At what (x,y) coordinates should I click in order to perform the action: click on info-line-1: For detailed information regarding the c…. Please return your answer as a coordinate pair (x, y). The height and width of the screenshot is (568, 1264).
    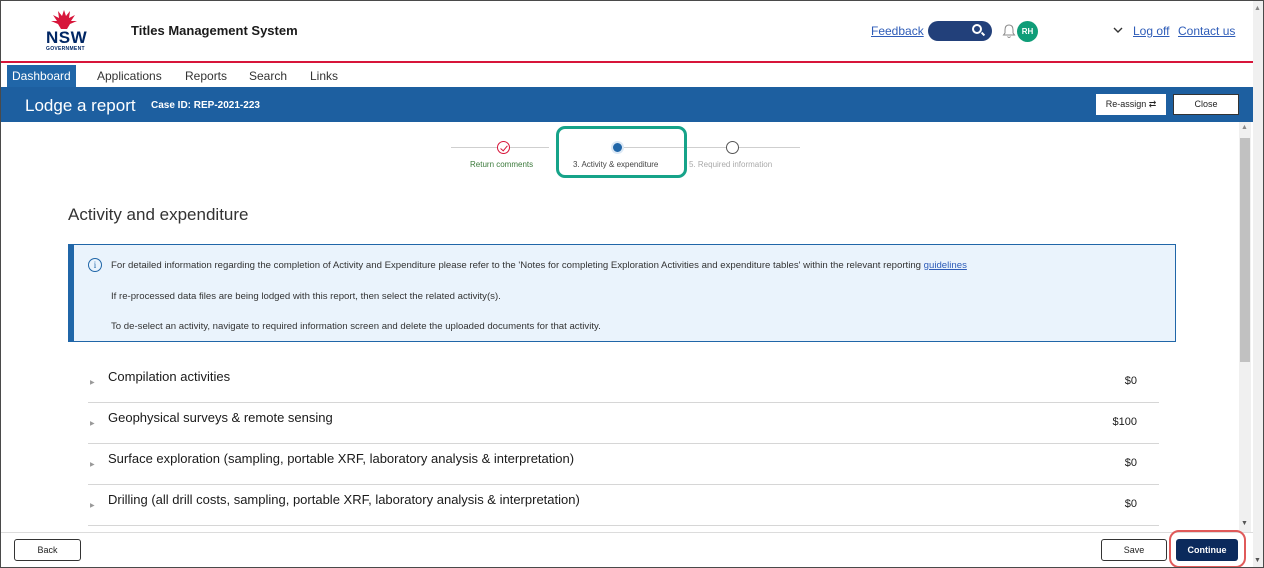
    Looking at the image, I should click on (539, 265).